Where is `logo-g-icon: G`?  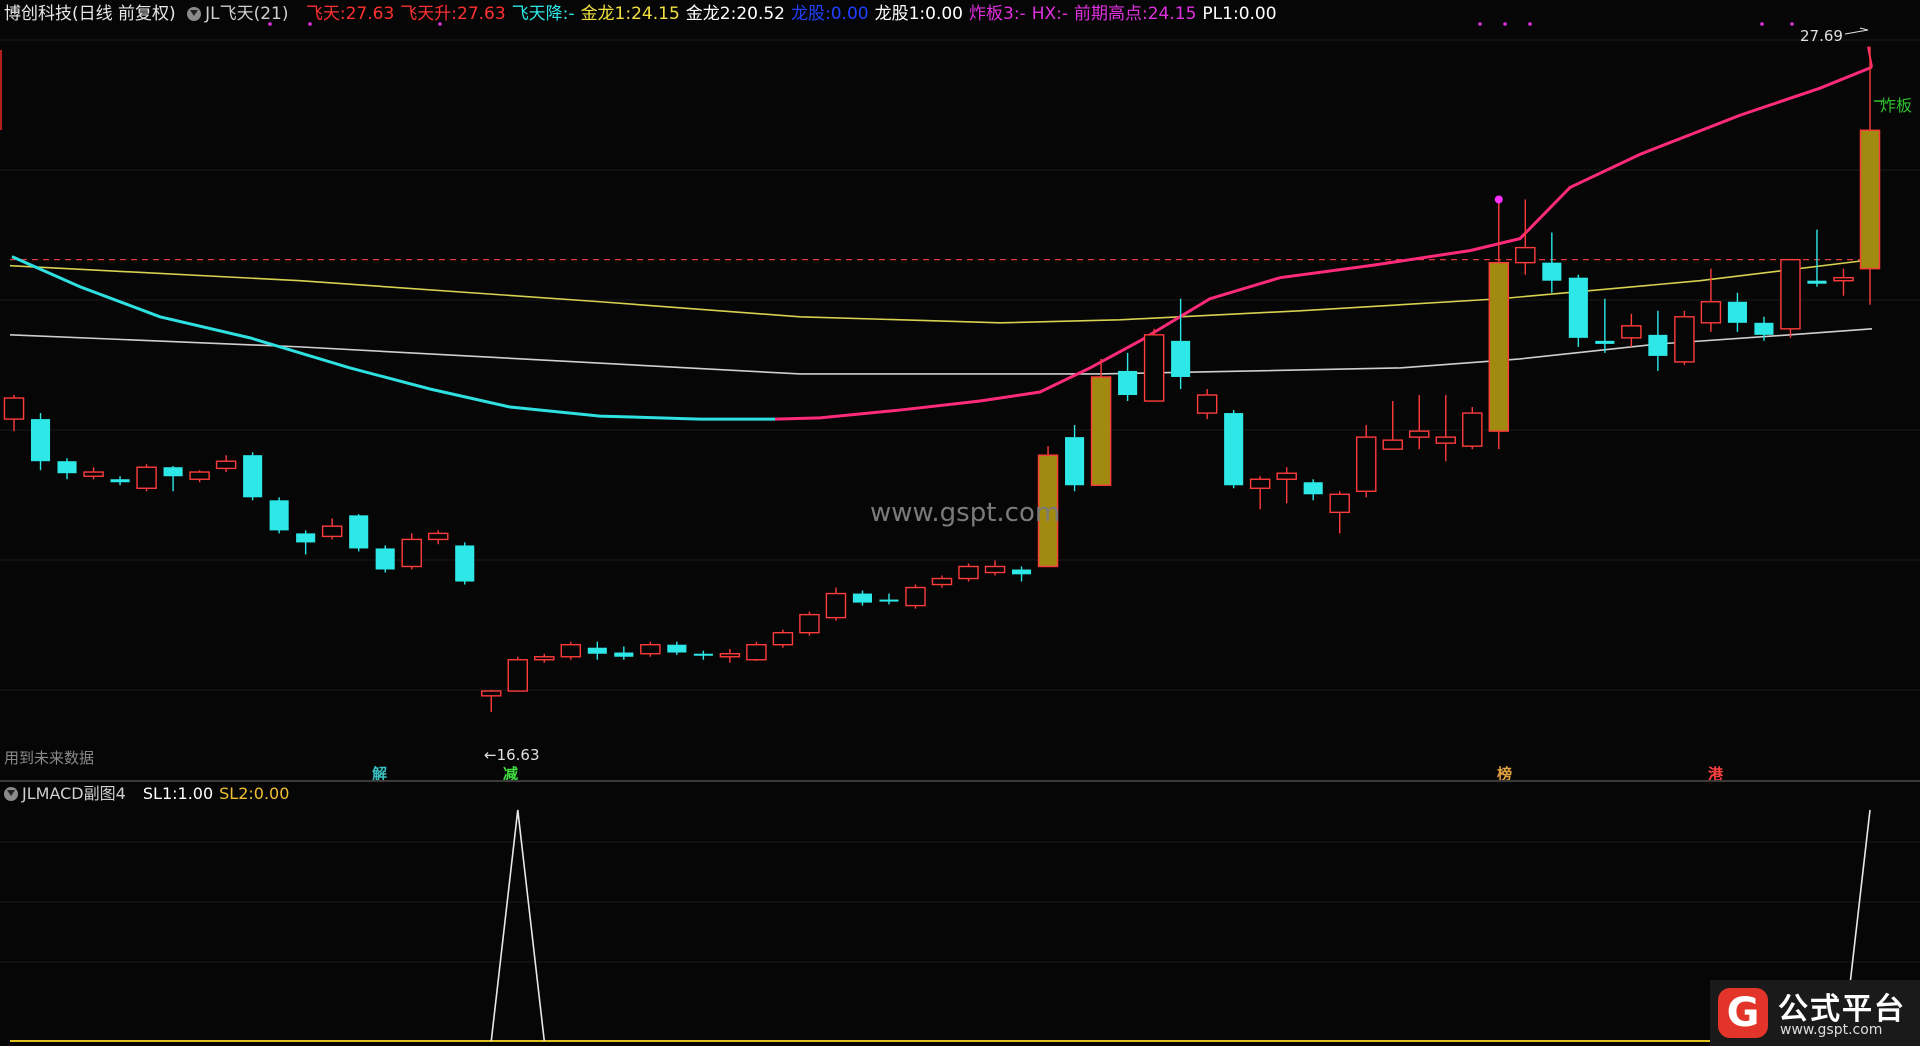 logo-g-icon: G is located at coordinates (1743, 1013).